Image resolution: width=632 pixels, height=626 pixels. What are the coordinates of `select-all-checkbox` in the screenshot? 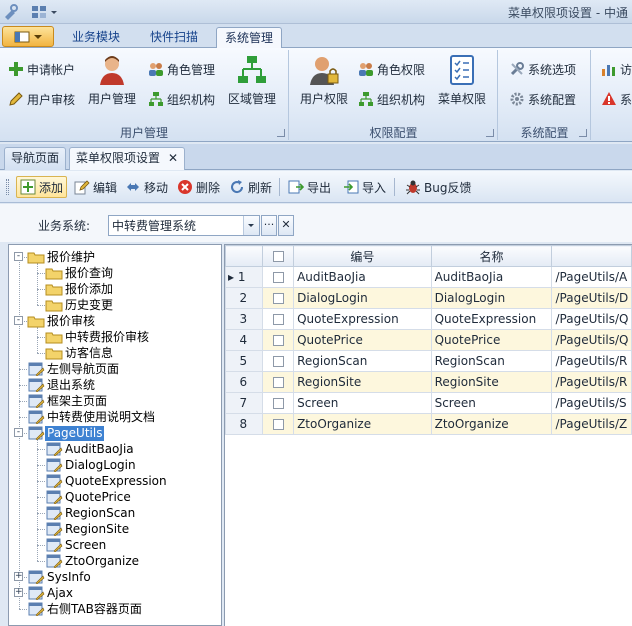 It's located at (278, 256).